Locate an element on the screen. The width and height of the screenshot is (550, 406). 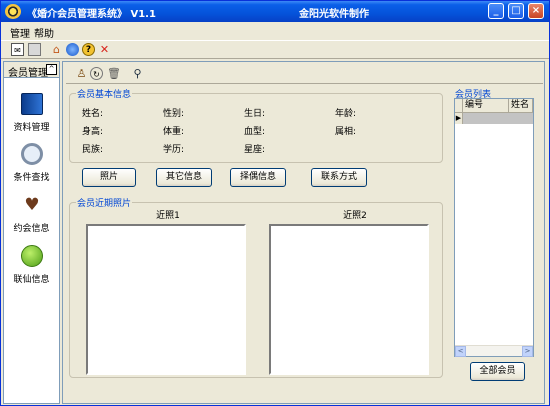
blood-type-label: 血型: is located at coordinates (255, 132).